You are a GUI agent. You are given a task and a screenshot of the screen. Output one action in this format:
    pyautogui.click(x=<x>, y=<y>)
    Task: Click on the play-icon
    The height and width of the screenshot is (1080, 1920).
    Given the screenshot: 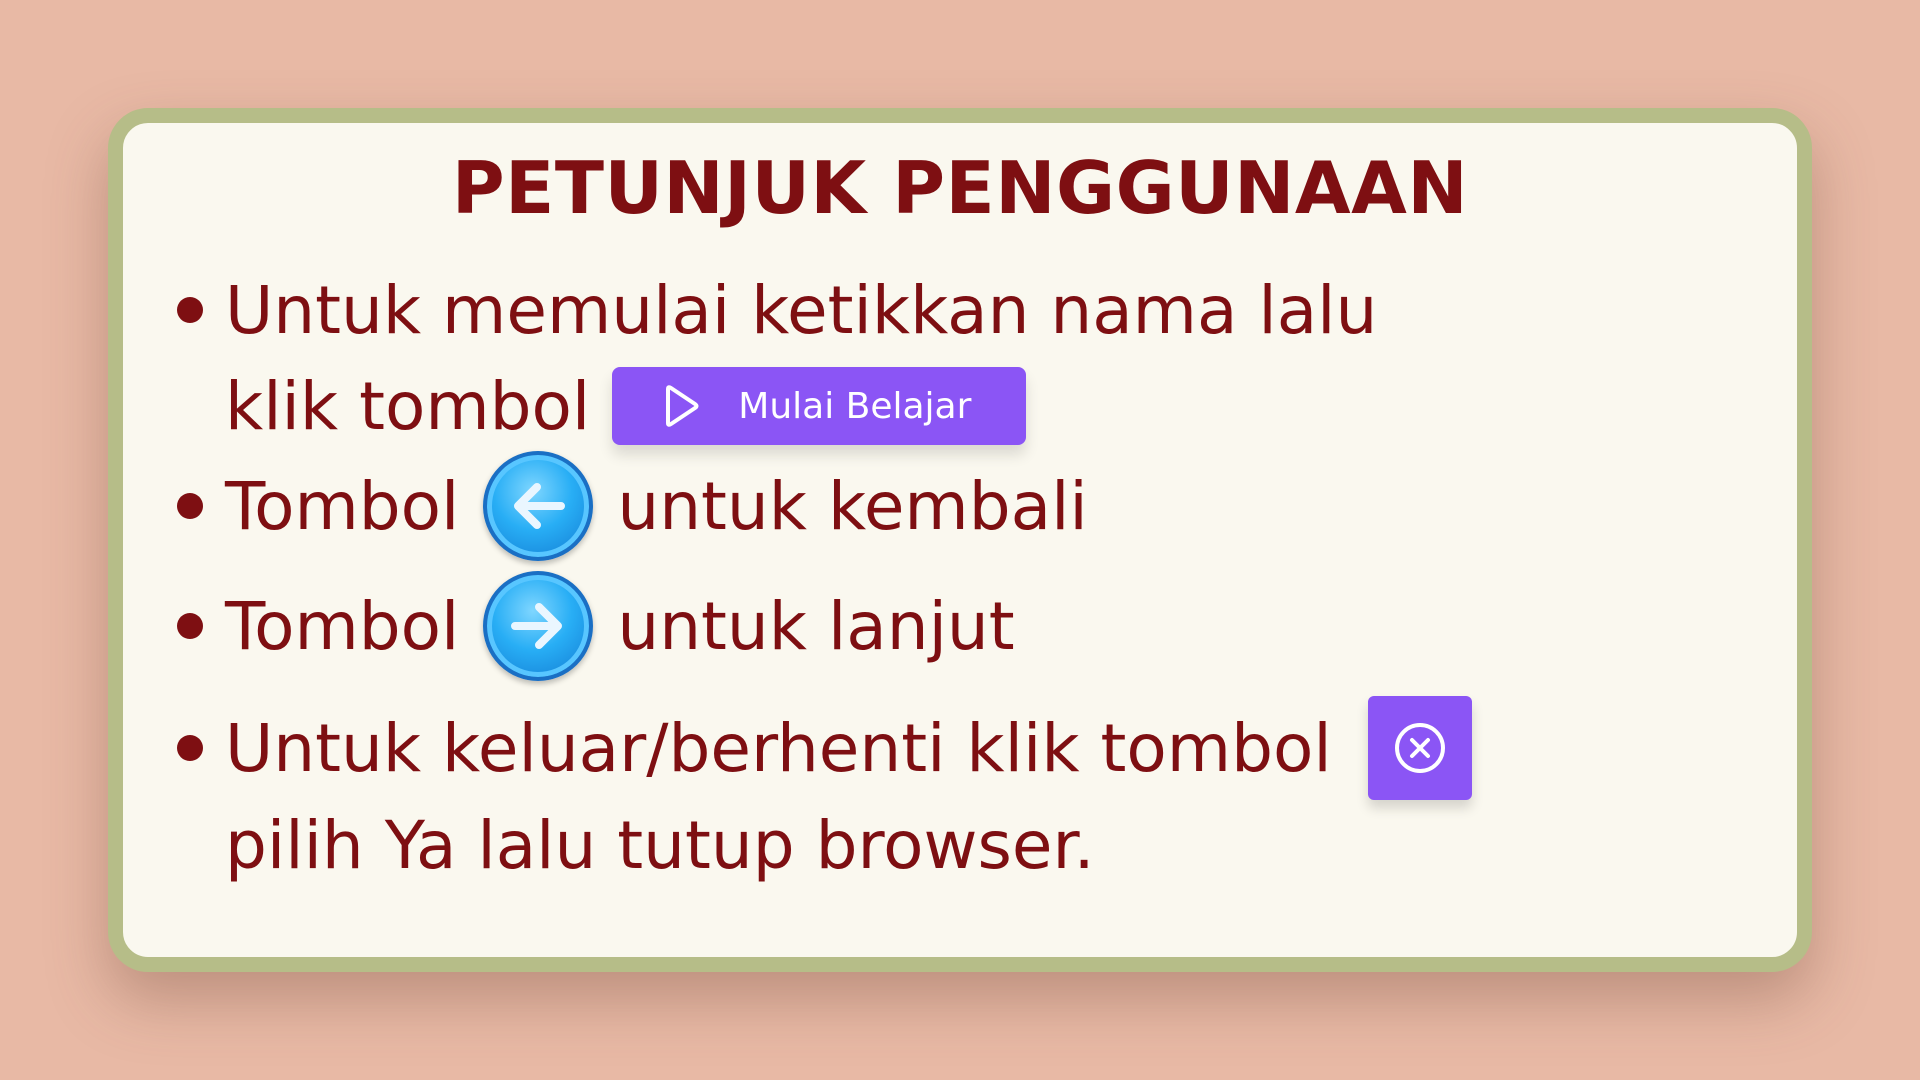 What is the action you would take?
    pyautogui.click(x=680, y=406)
    